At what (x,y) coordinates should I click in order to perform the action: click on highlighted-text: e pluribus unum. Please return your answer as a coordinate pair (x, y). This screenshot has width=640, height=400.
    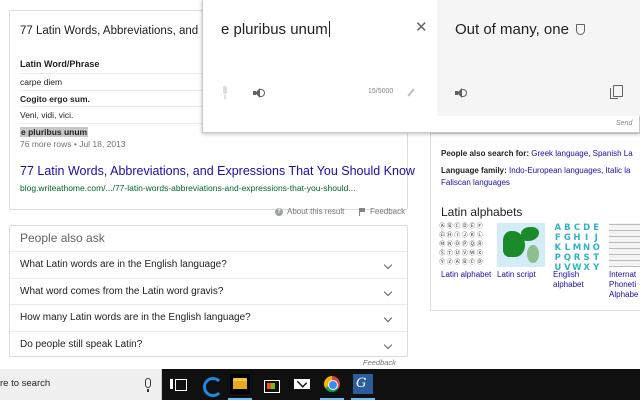
    Looking at the image, I should click on (54, 131).